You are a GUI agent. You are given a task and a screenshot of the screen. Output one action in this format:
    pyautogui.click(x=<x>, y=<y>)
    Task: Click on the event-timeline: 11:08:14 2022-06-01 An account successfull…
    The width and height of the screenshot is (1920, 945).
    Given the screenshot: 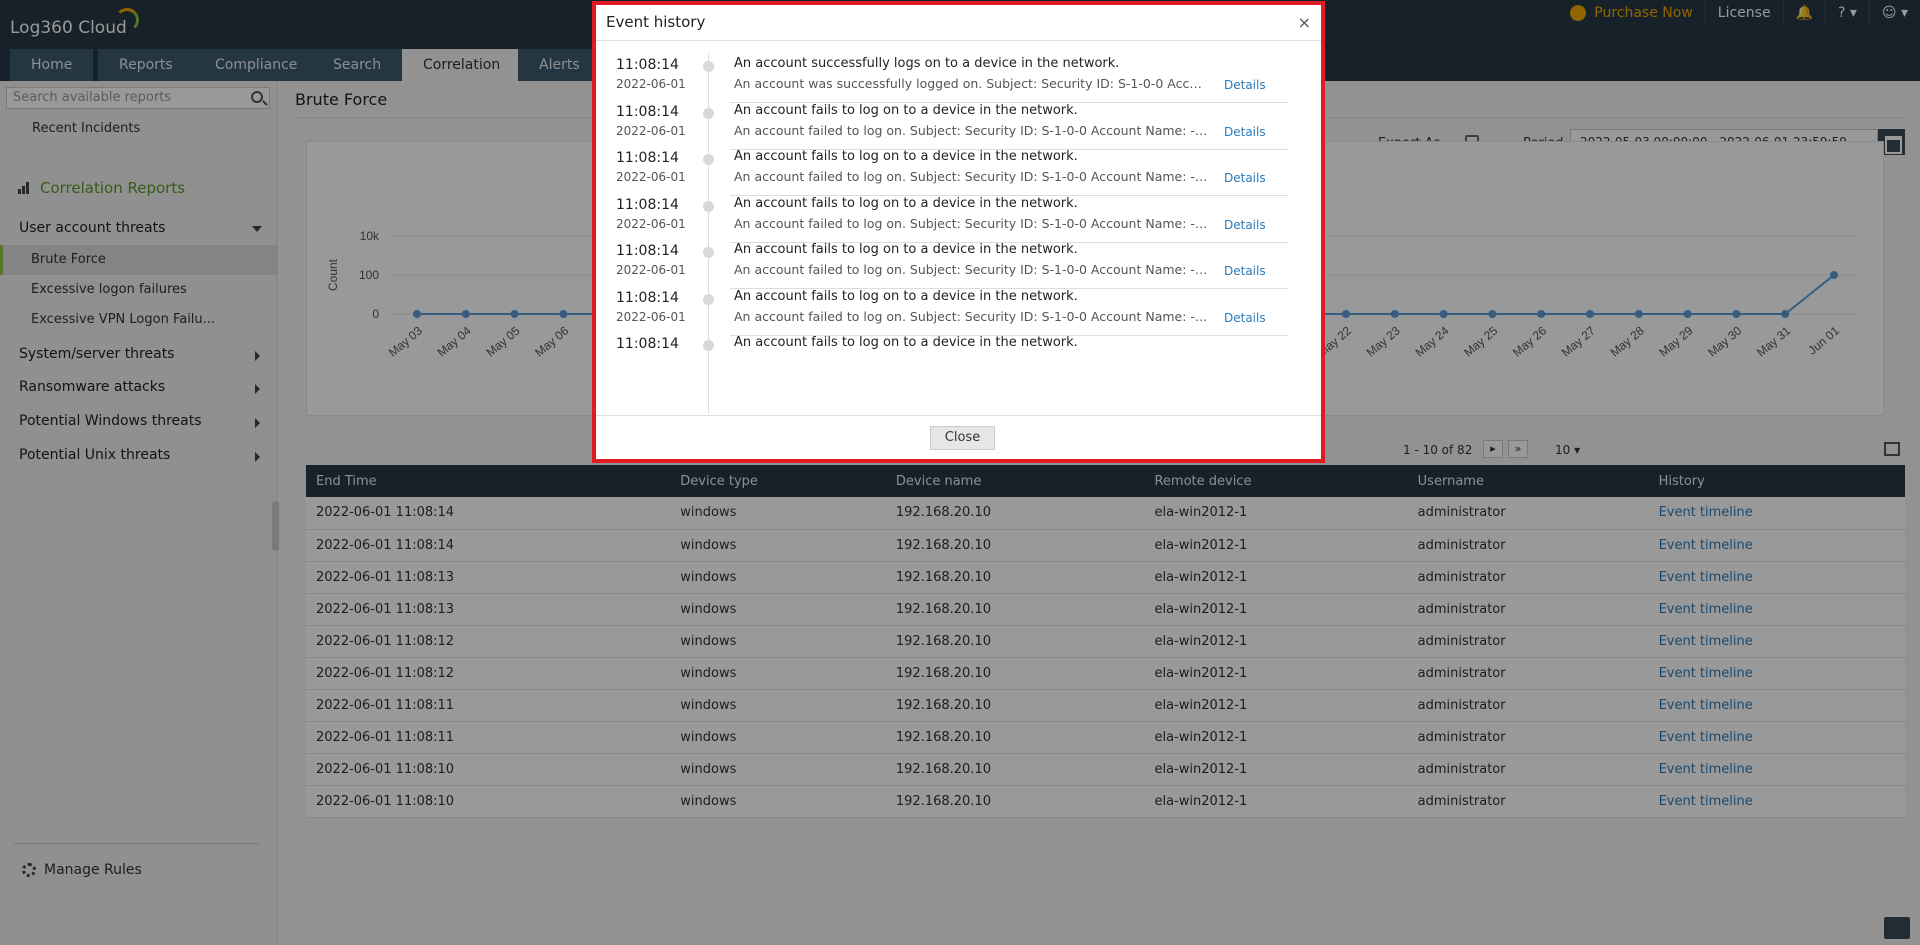 What is the action you would take?
    pyautogui.click(x=958, y=228)
    